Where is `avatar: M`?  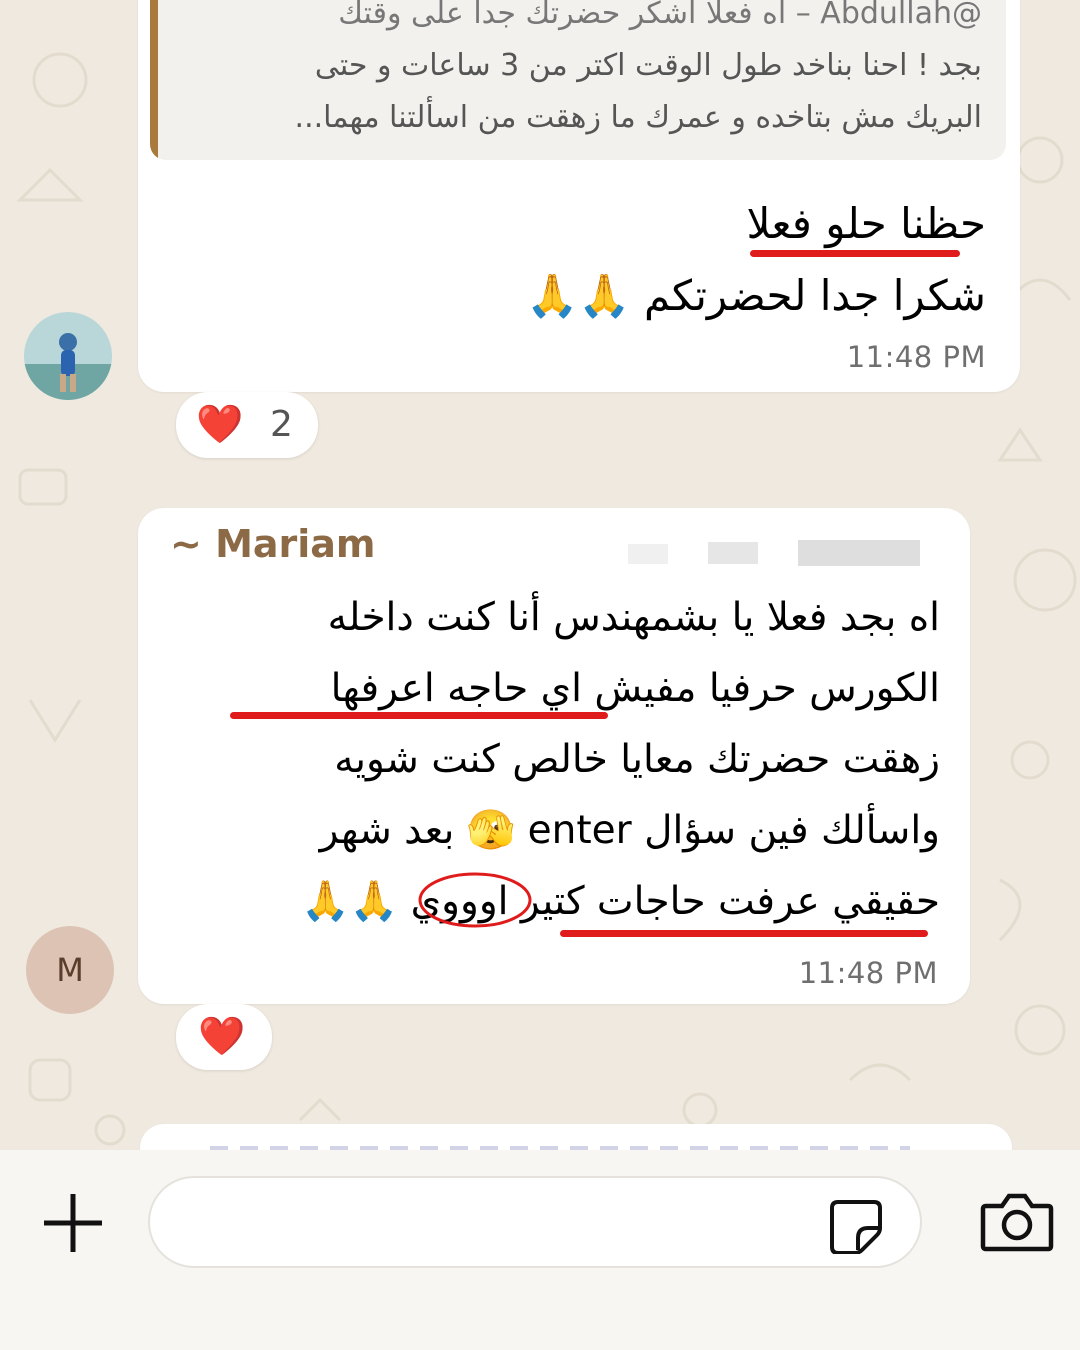 avatar: M is located at coordinates (70, 970).